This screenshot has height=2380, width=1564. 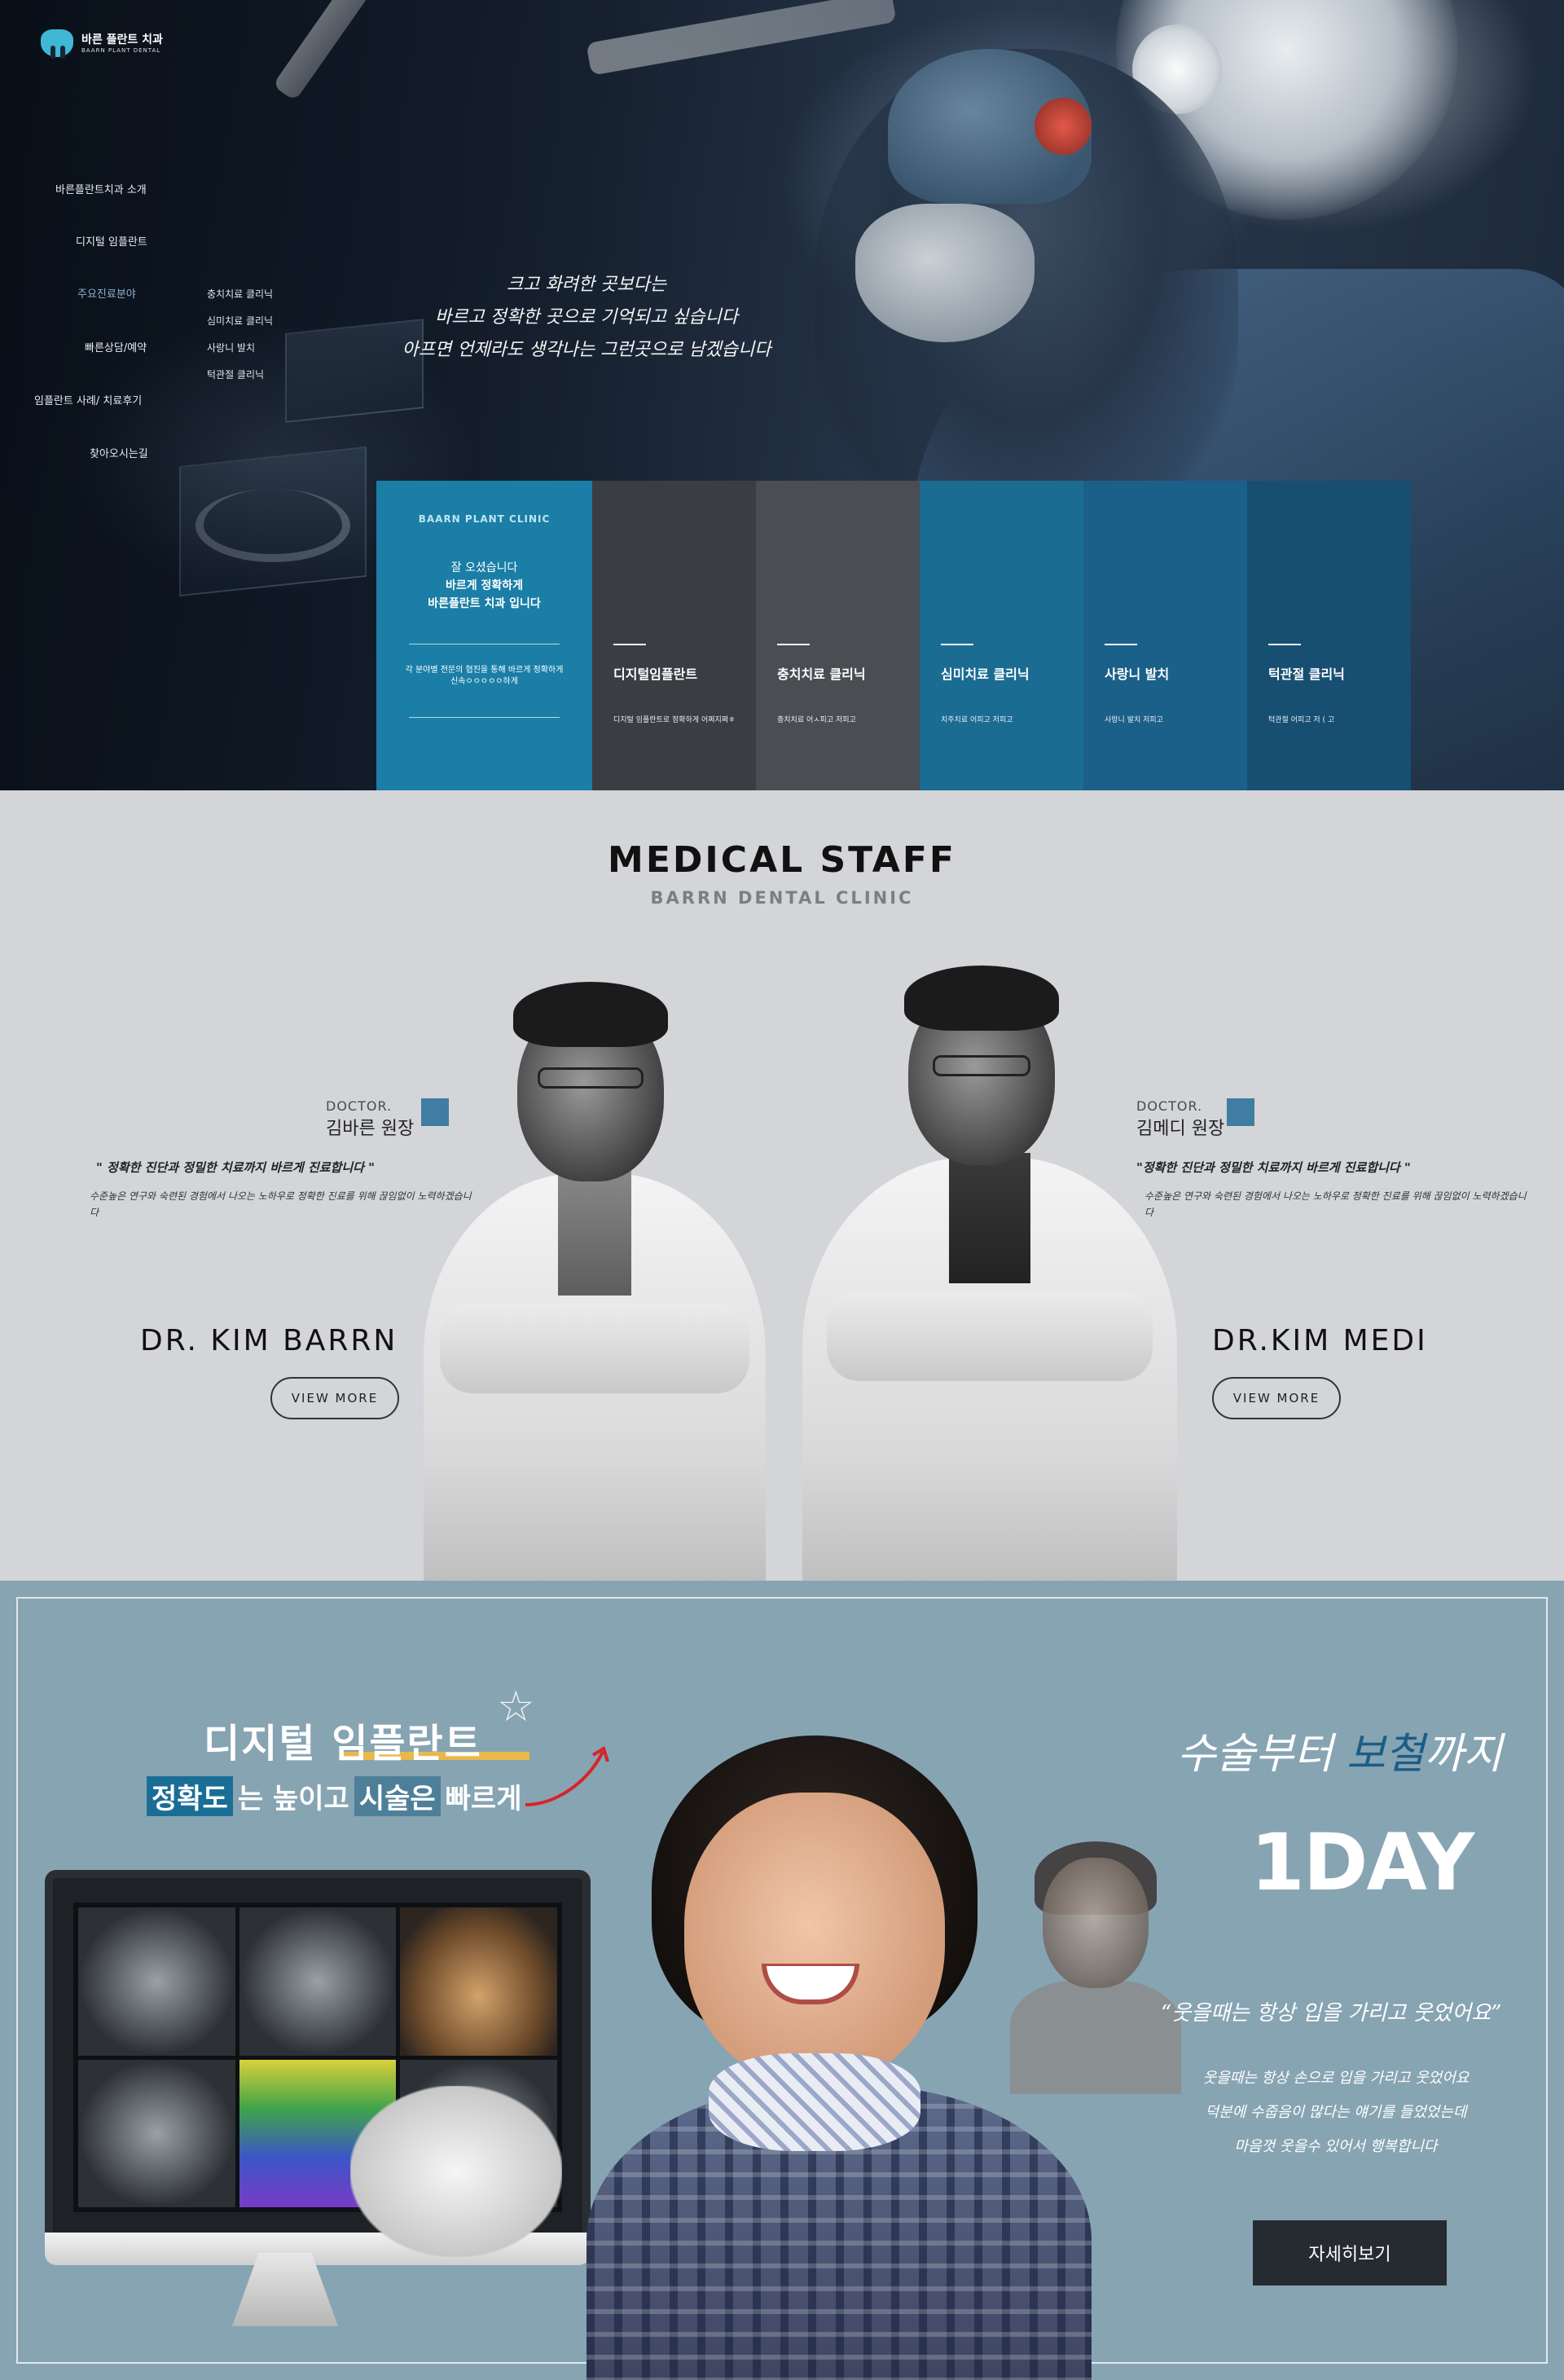 What do you see at coordinates (236, 374) in the screenshot?
I see `sub-item-tmj: 턱관절 클리닉` at bounding box center [236, 374].